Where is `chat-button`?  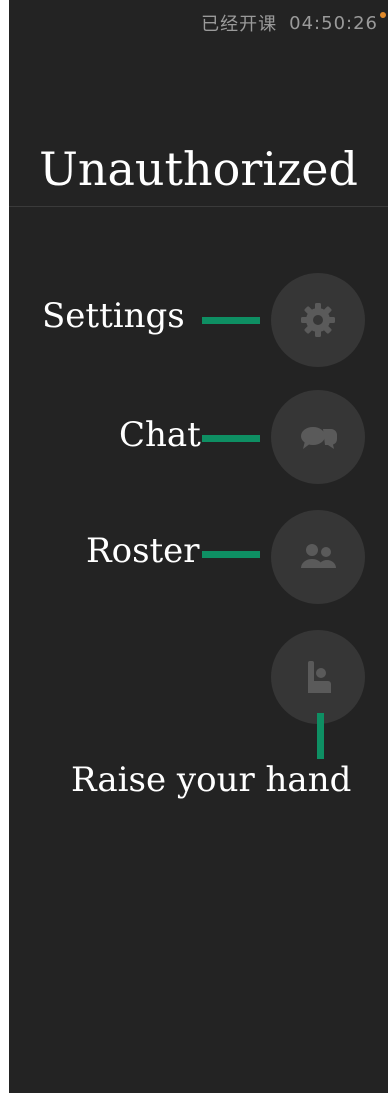
chat-button is located at coordinates (318, 437).